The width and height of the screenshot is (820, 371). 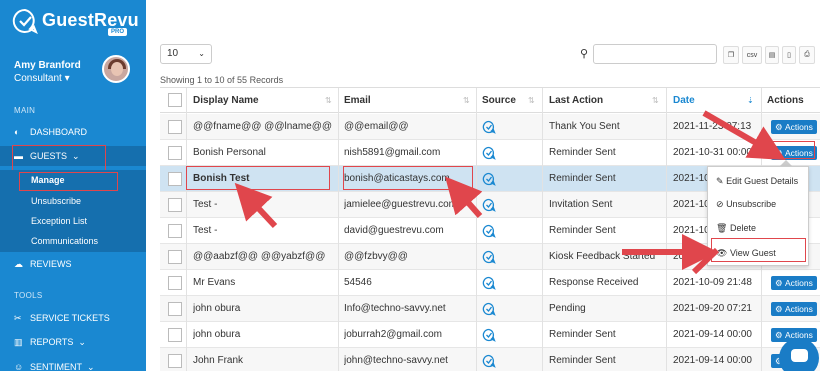 I want to click on chat-widget-button, so click(x=799, y=354).